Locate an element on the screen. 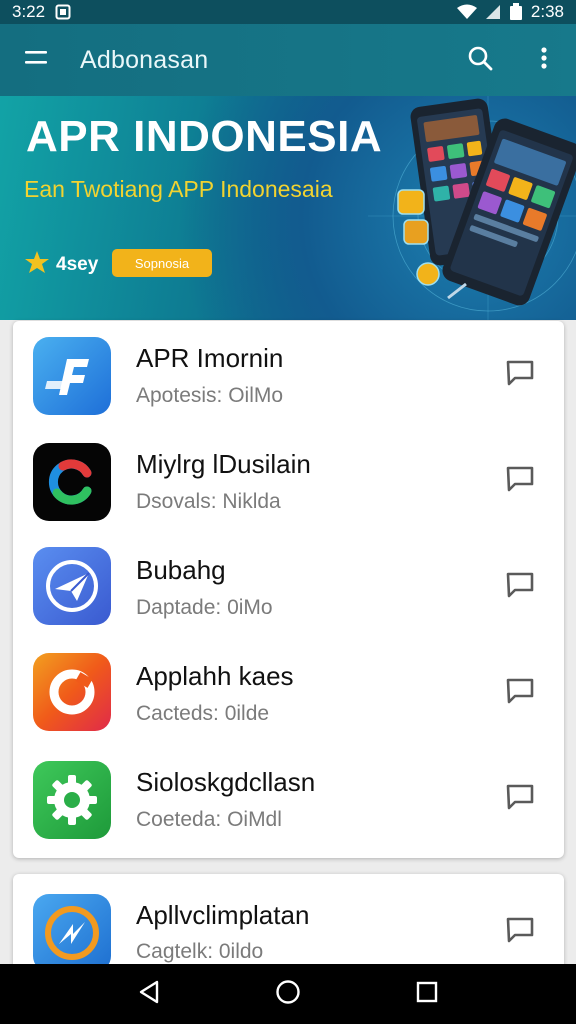 Image resolution: width=576 pixels, height=1024 pixels. home-button is located at coordinates (288, 994).